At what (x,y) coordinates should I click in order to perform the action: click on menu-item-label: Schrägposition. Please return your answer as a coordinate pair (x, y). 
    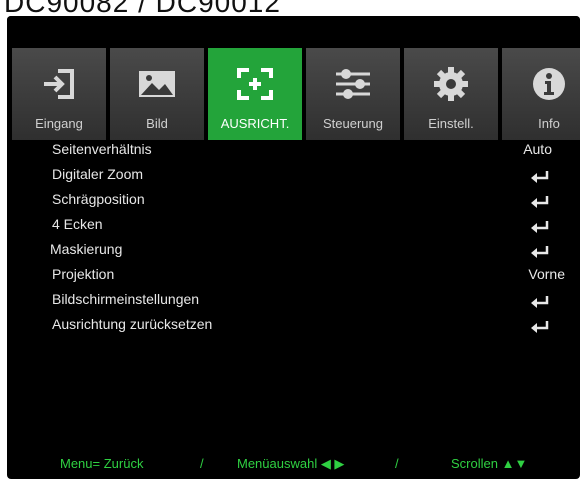
    Looking at the image, I should click on (98, 199).